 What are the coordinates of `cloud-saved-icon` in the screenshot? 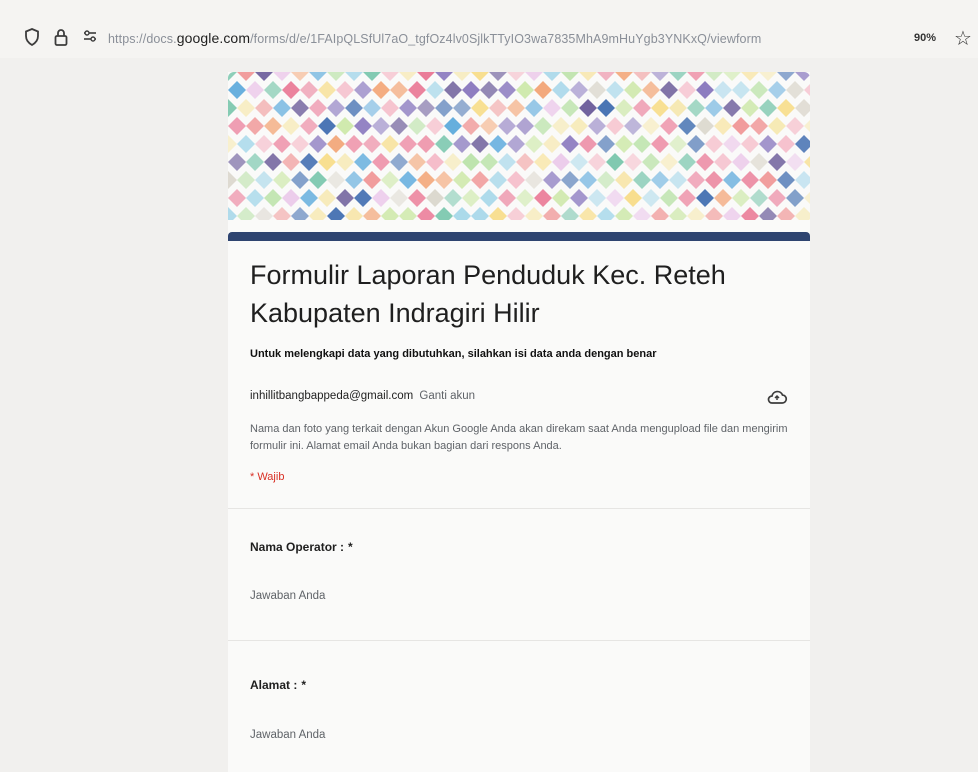 It's located at (777, 399).